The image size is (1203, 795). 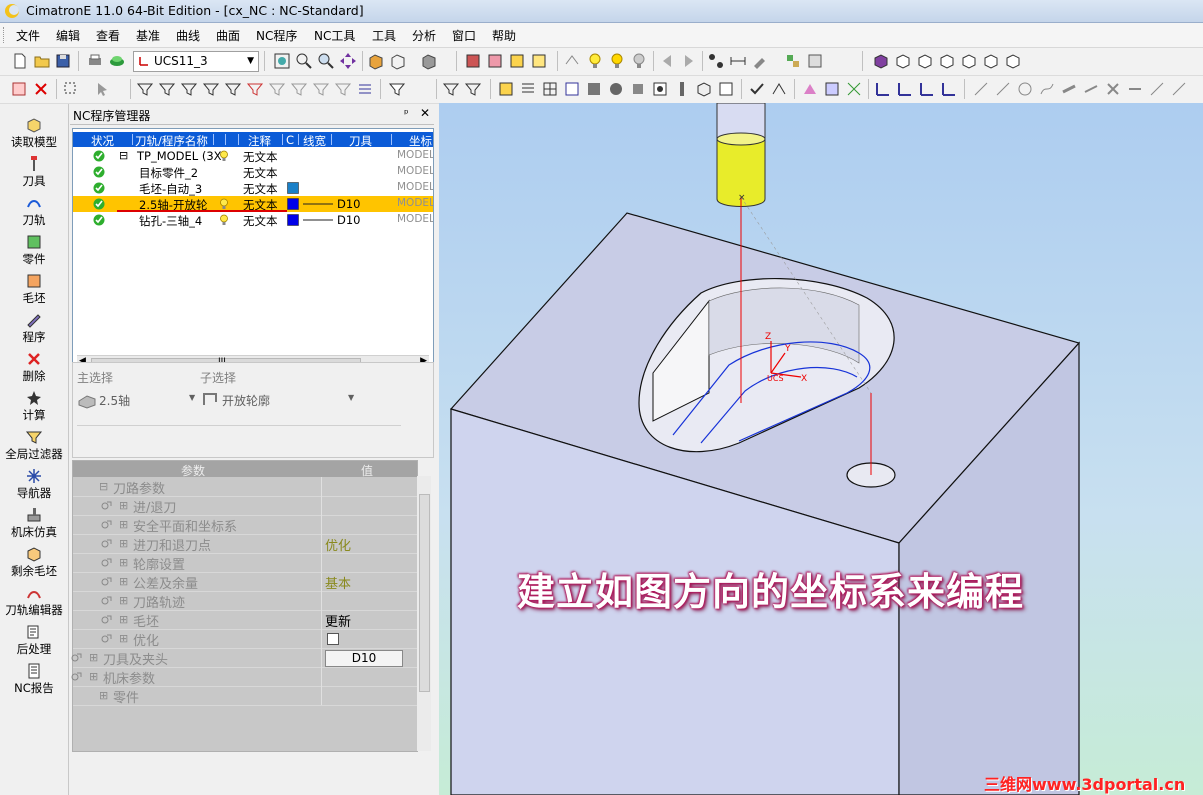 What do you see at coordinates (594, 89) in the screenshot?
I see `surface-icon` at bounding box center [594, 89].